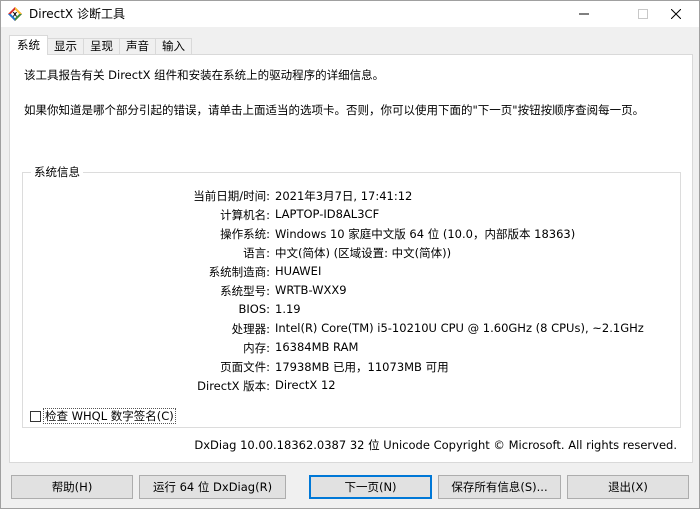 This screenshot has height=509, width=700. What do you see at coordinates (35, 416) in the screenshot?
I see `whql-checkbox` at bounding box center [35, 416].